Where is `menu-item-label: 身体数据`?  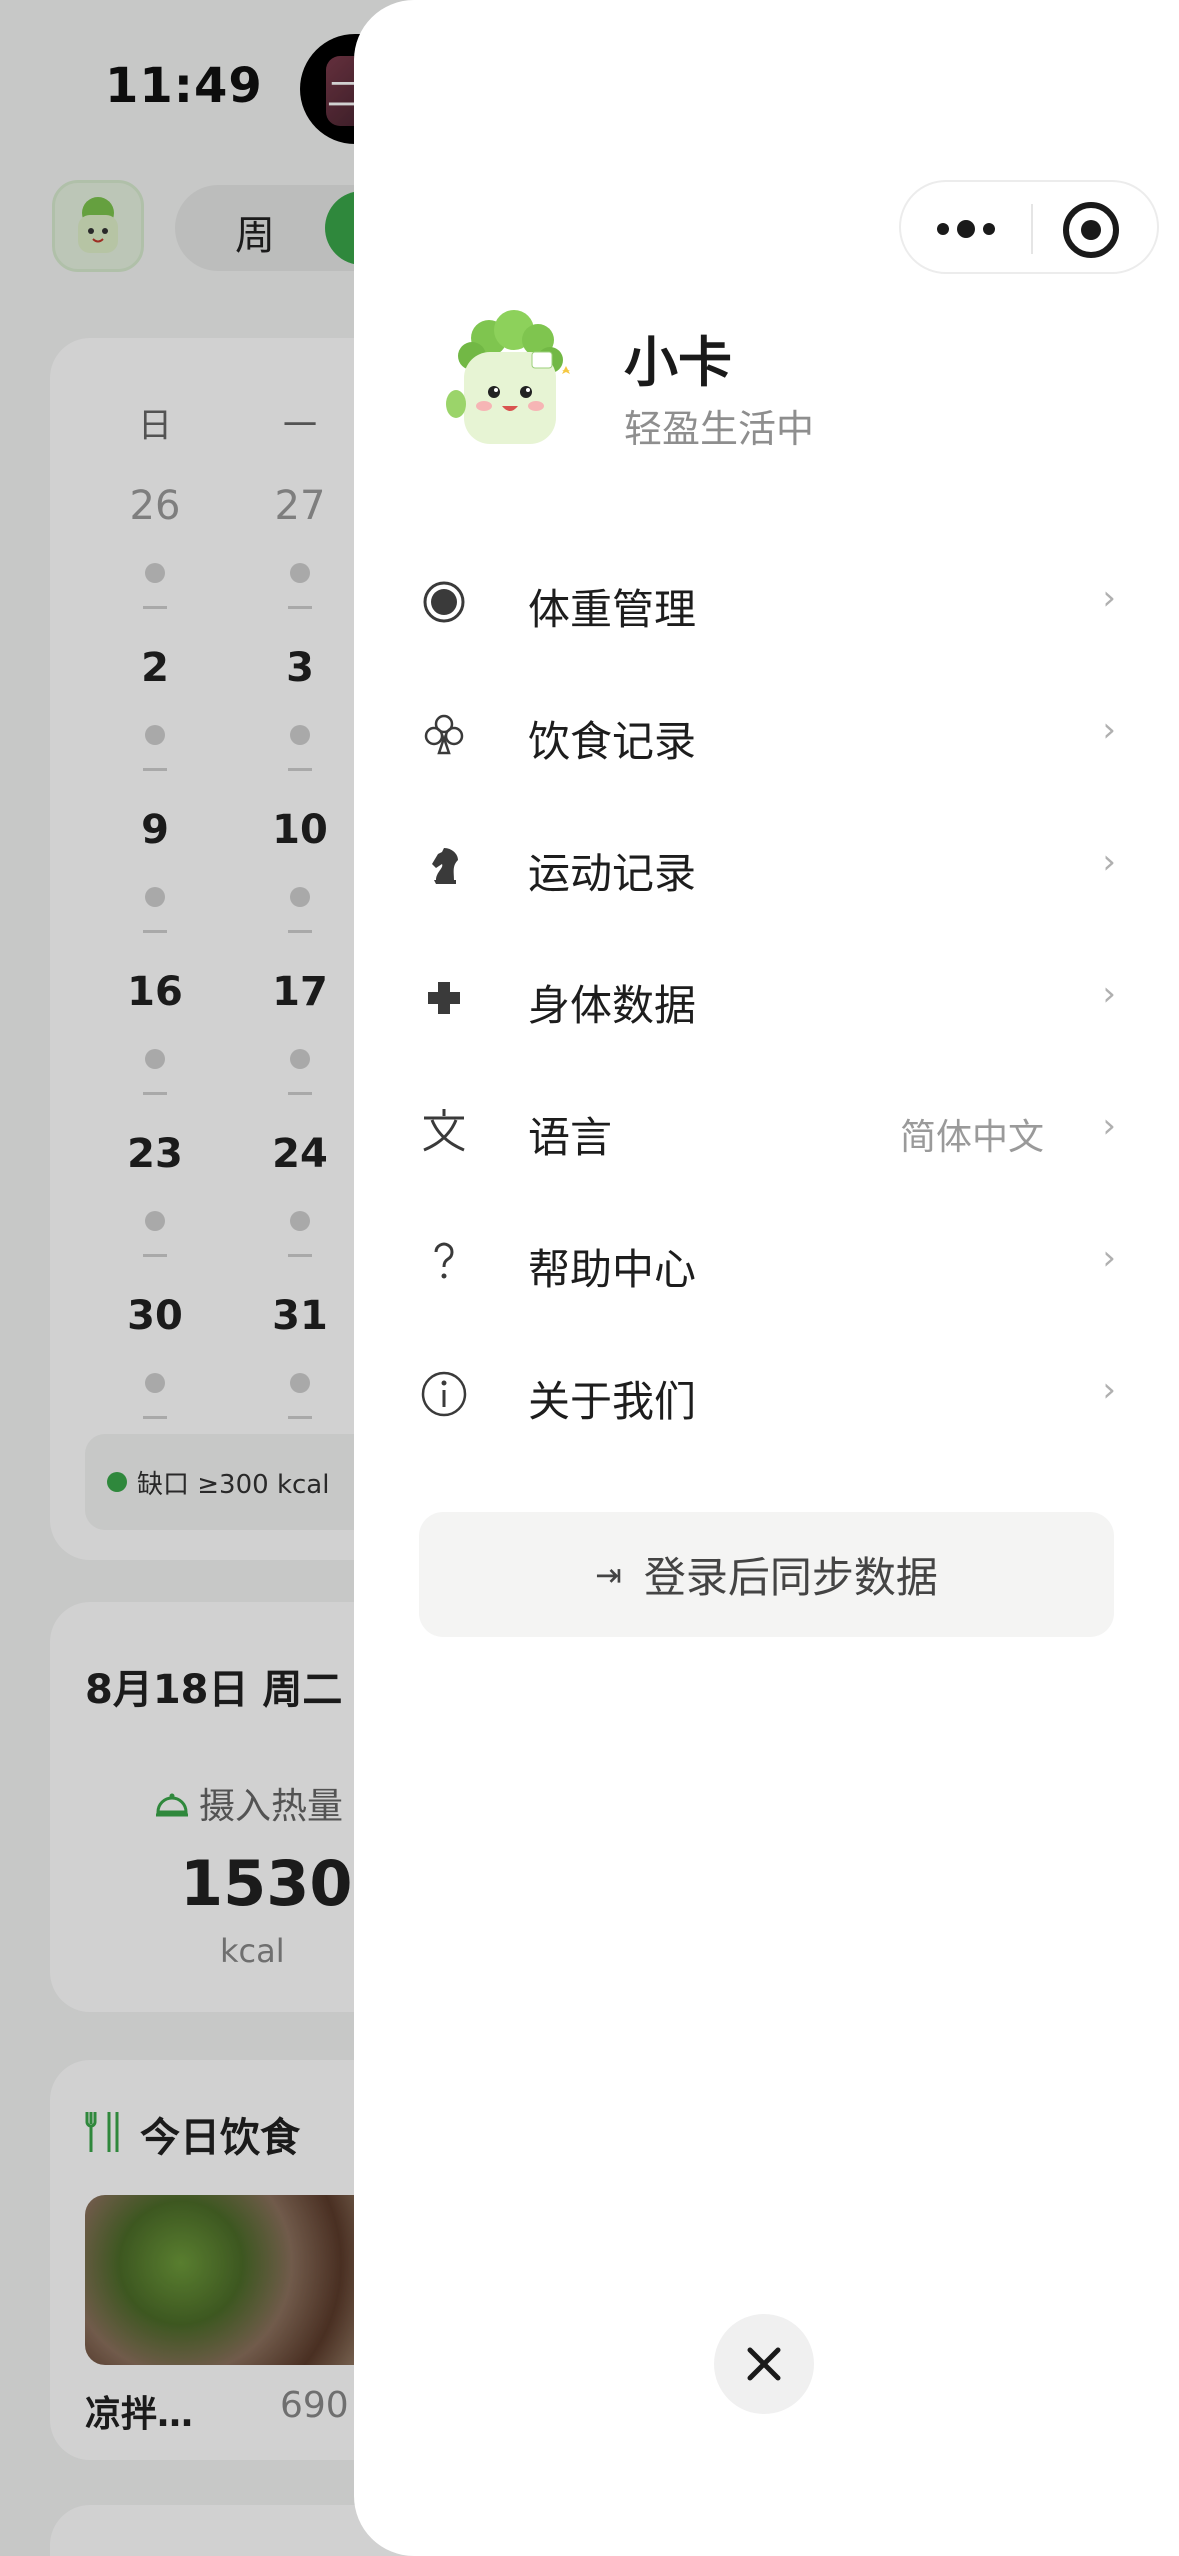
menu-item-label: 身体数据 is located at coordinates (612, 1005).